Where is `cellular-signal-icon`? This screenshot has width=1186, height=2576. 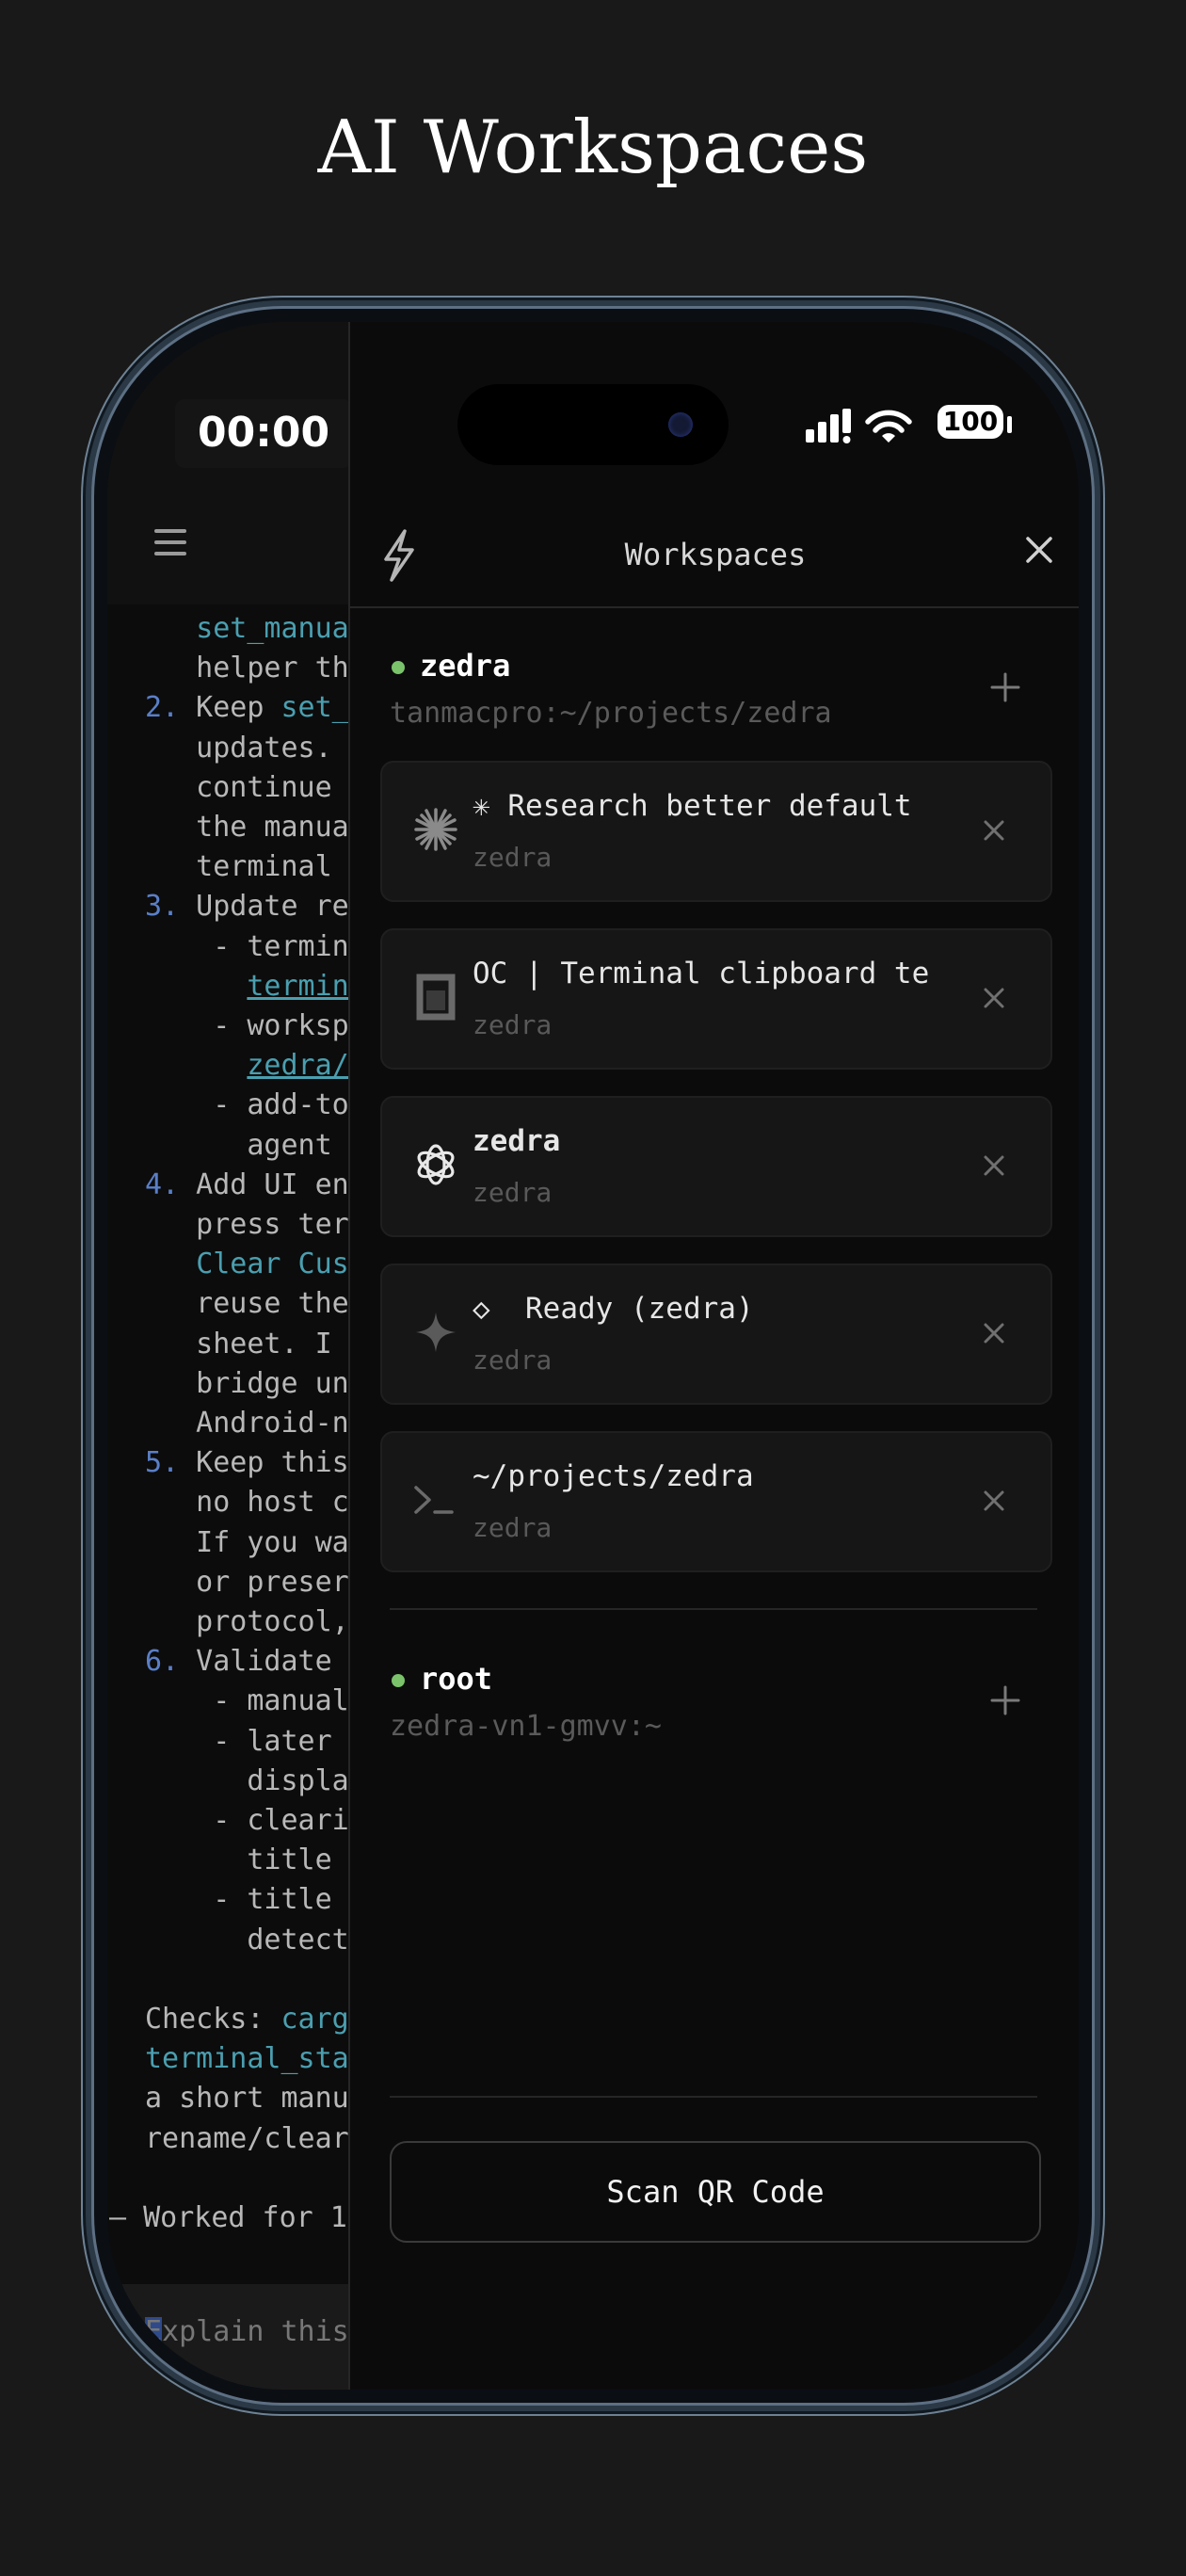
cellular-signal-icon is located at coordinates (859, 426).